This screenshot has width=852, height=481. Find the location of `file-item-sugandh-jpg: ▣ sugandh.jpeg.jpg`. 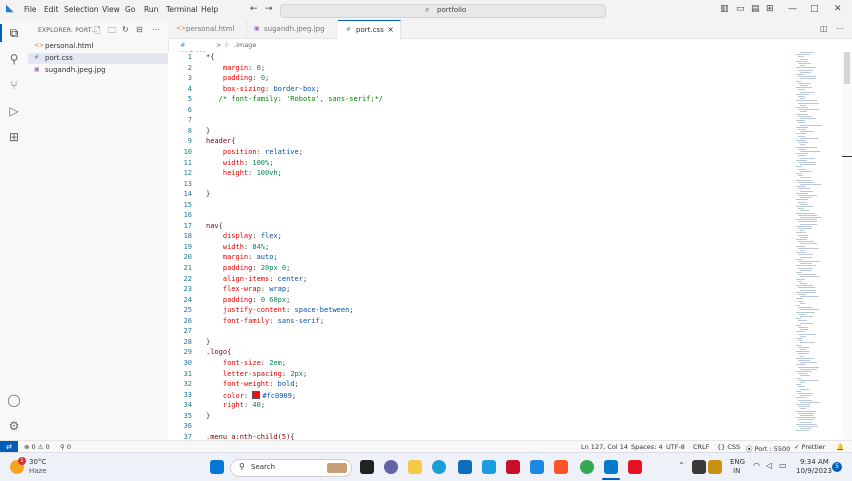

file-item-sugandh-jpg: ▣ sugandh.jpeg.jpg is located at coordinates (98, 70).